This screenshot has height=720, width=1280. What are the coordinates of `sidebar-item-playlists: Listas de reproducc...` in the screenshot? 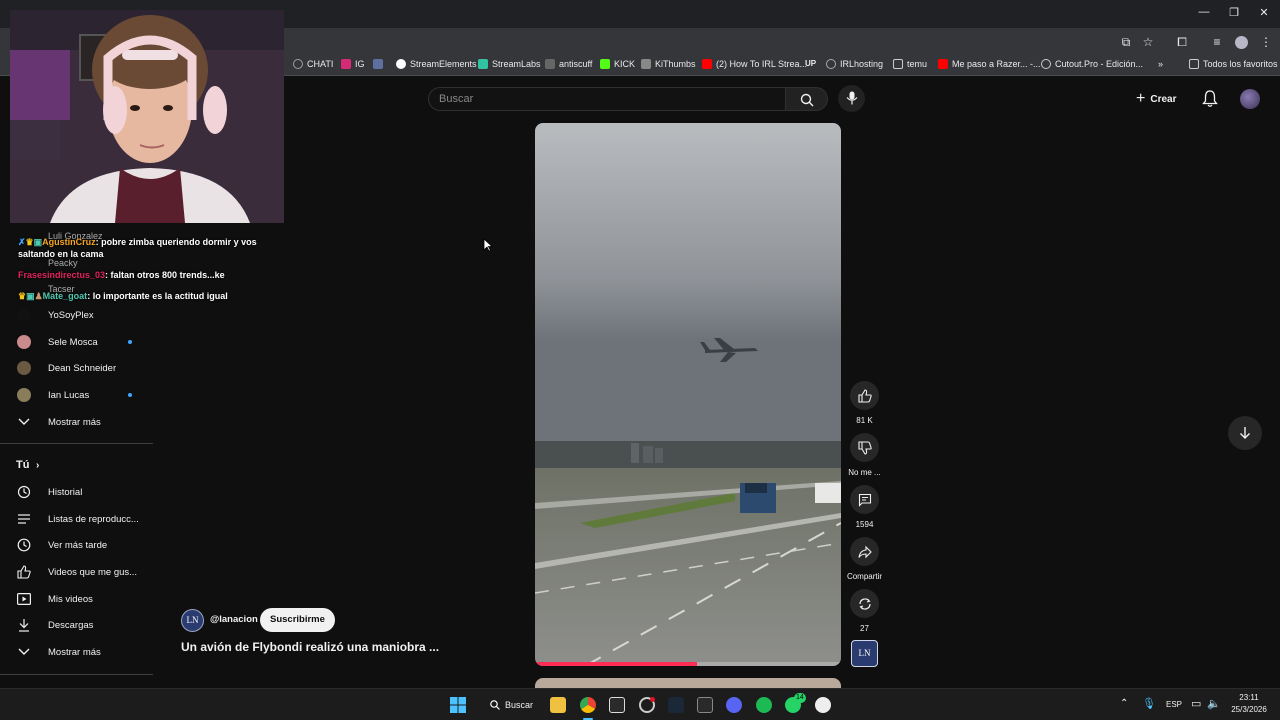 It's located at (76, 519).